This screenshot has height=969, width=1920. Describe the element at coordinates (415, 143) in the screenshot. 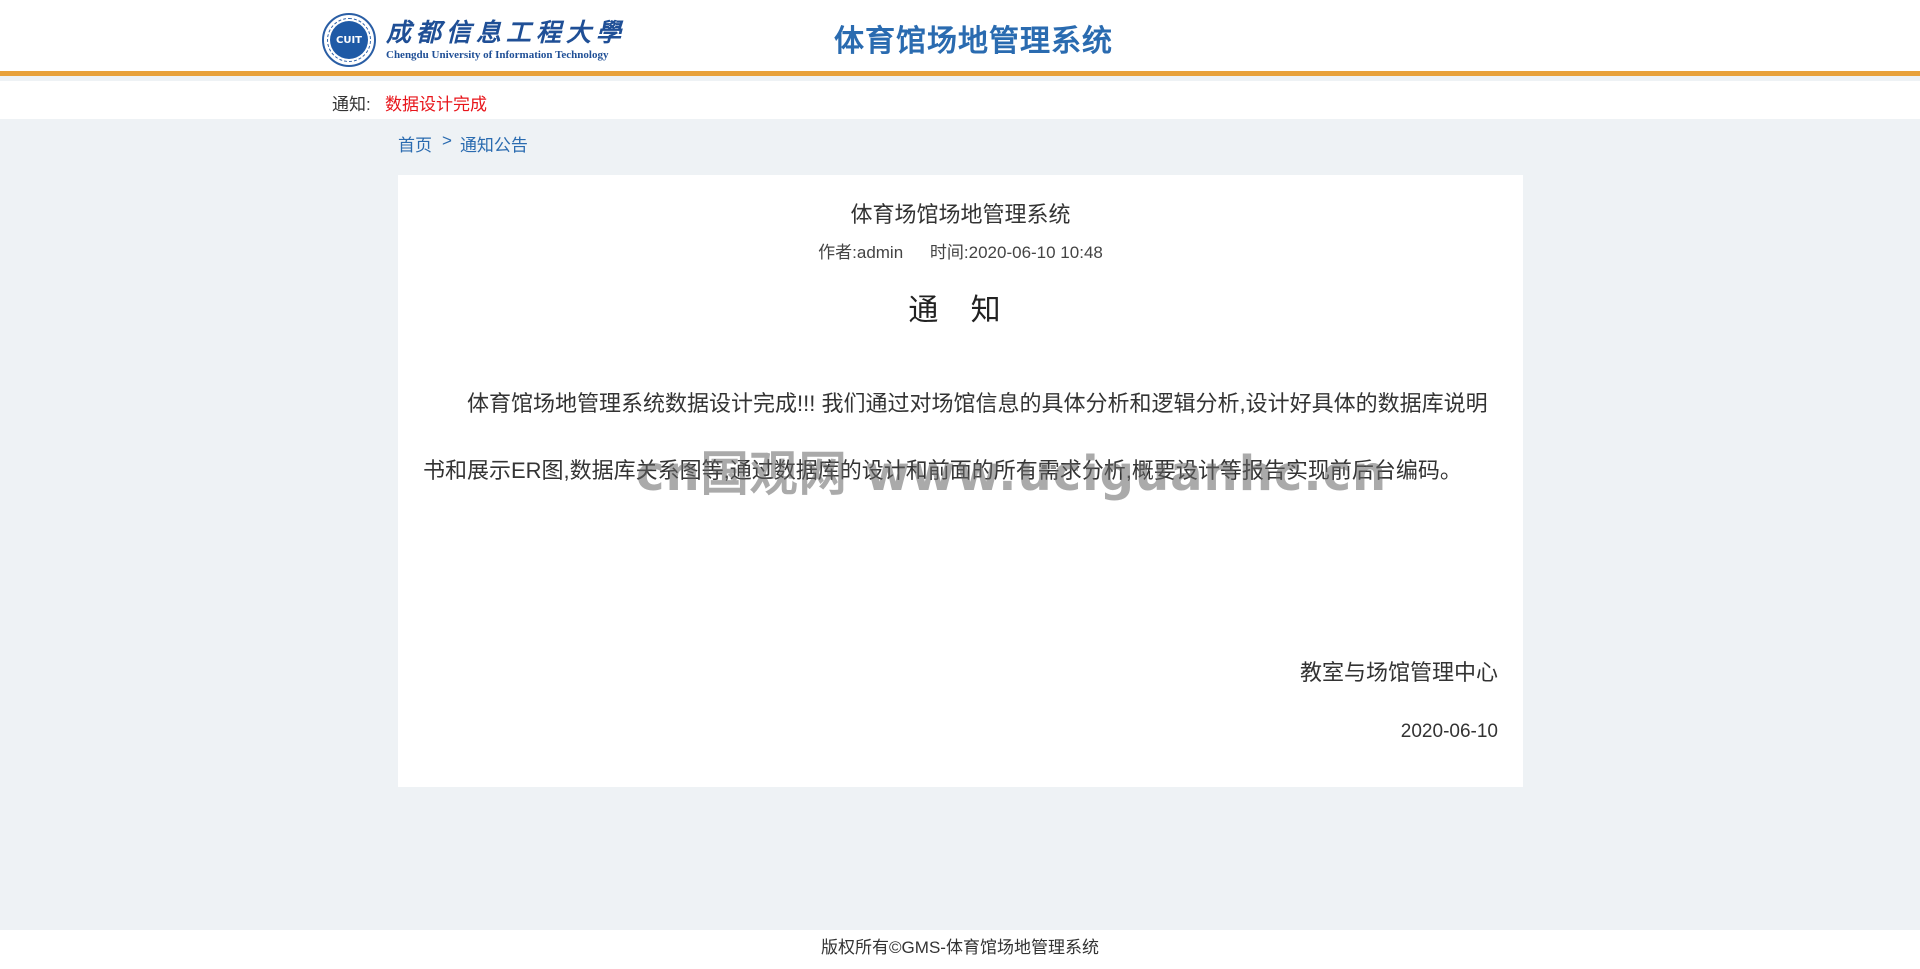

I see `breadcrumb-home-link: 首页` at that location.